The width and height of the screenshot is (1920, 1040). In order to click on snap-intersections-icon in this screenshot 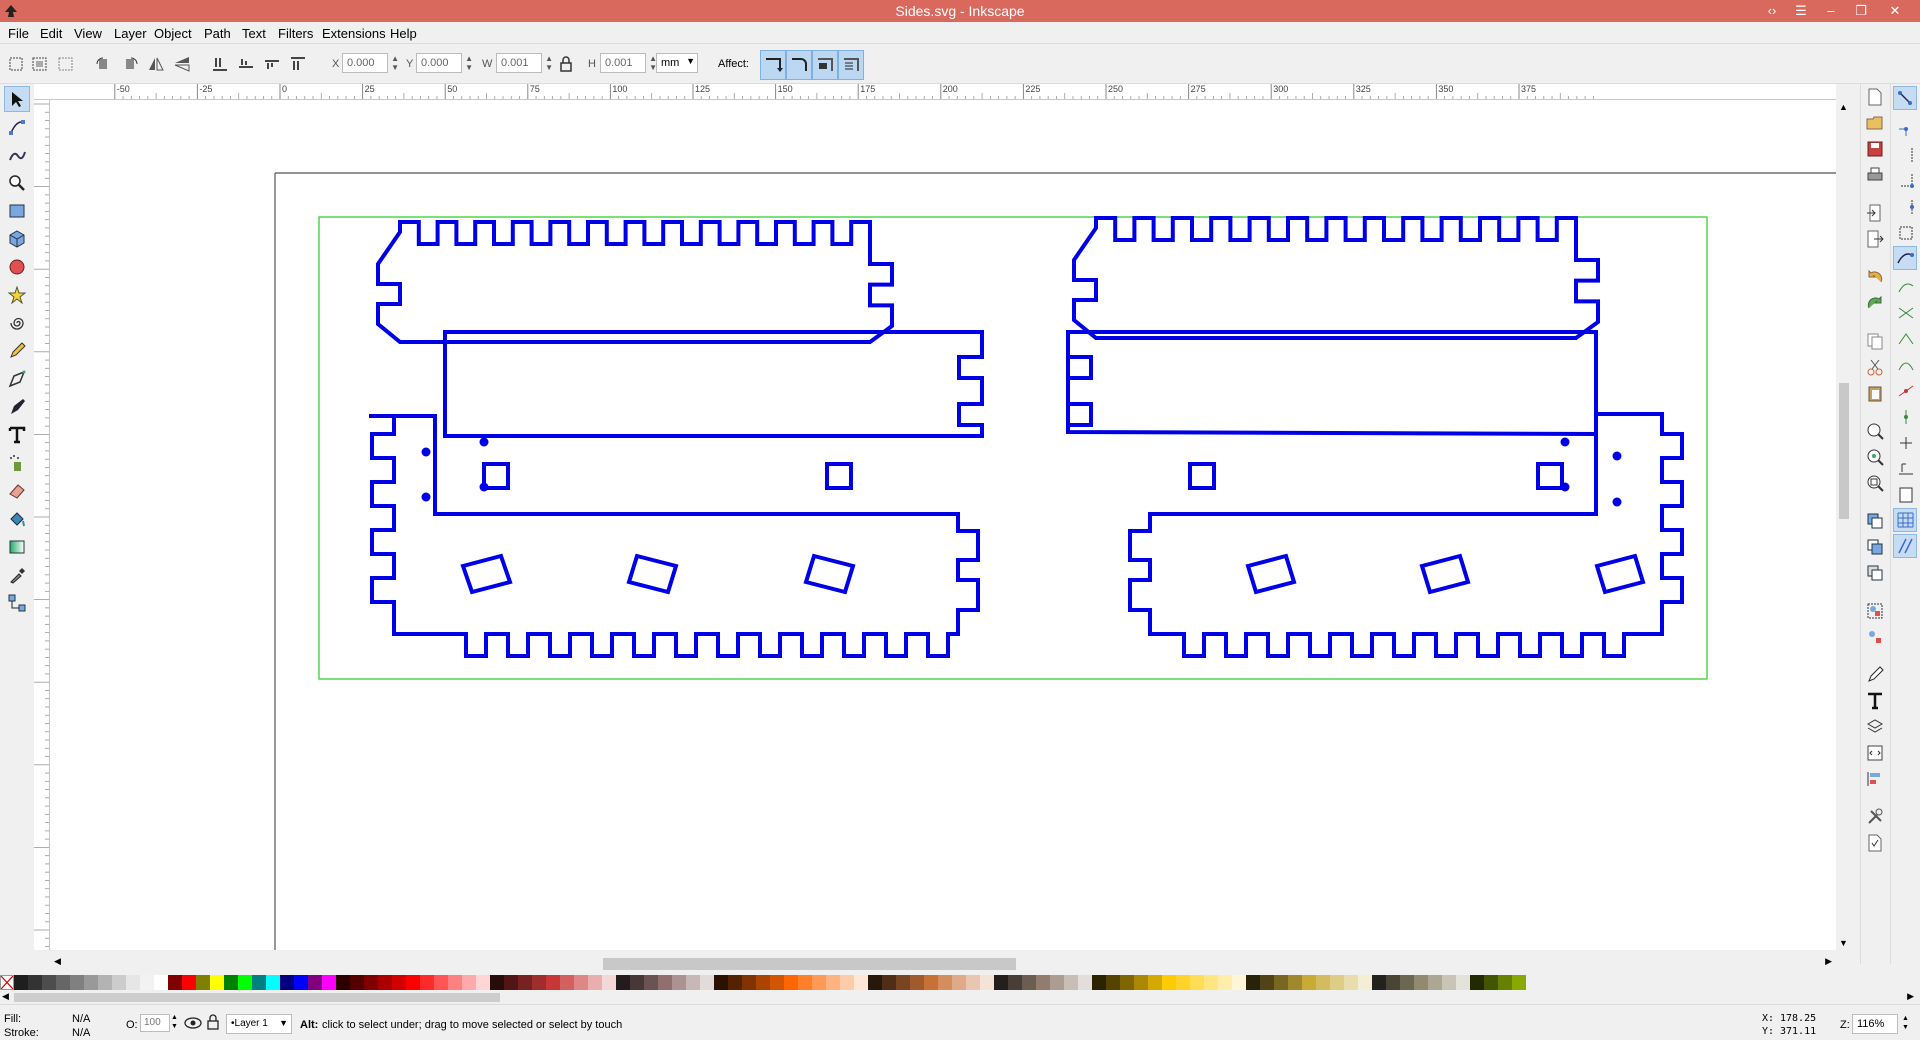, I will do `click(1906, 313)`.